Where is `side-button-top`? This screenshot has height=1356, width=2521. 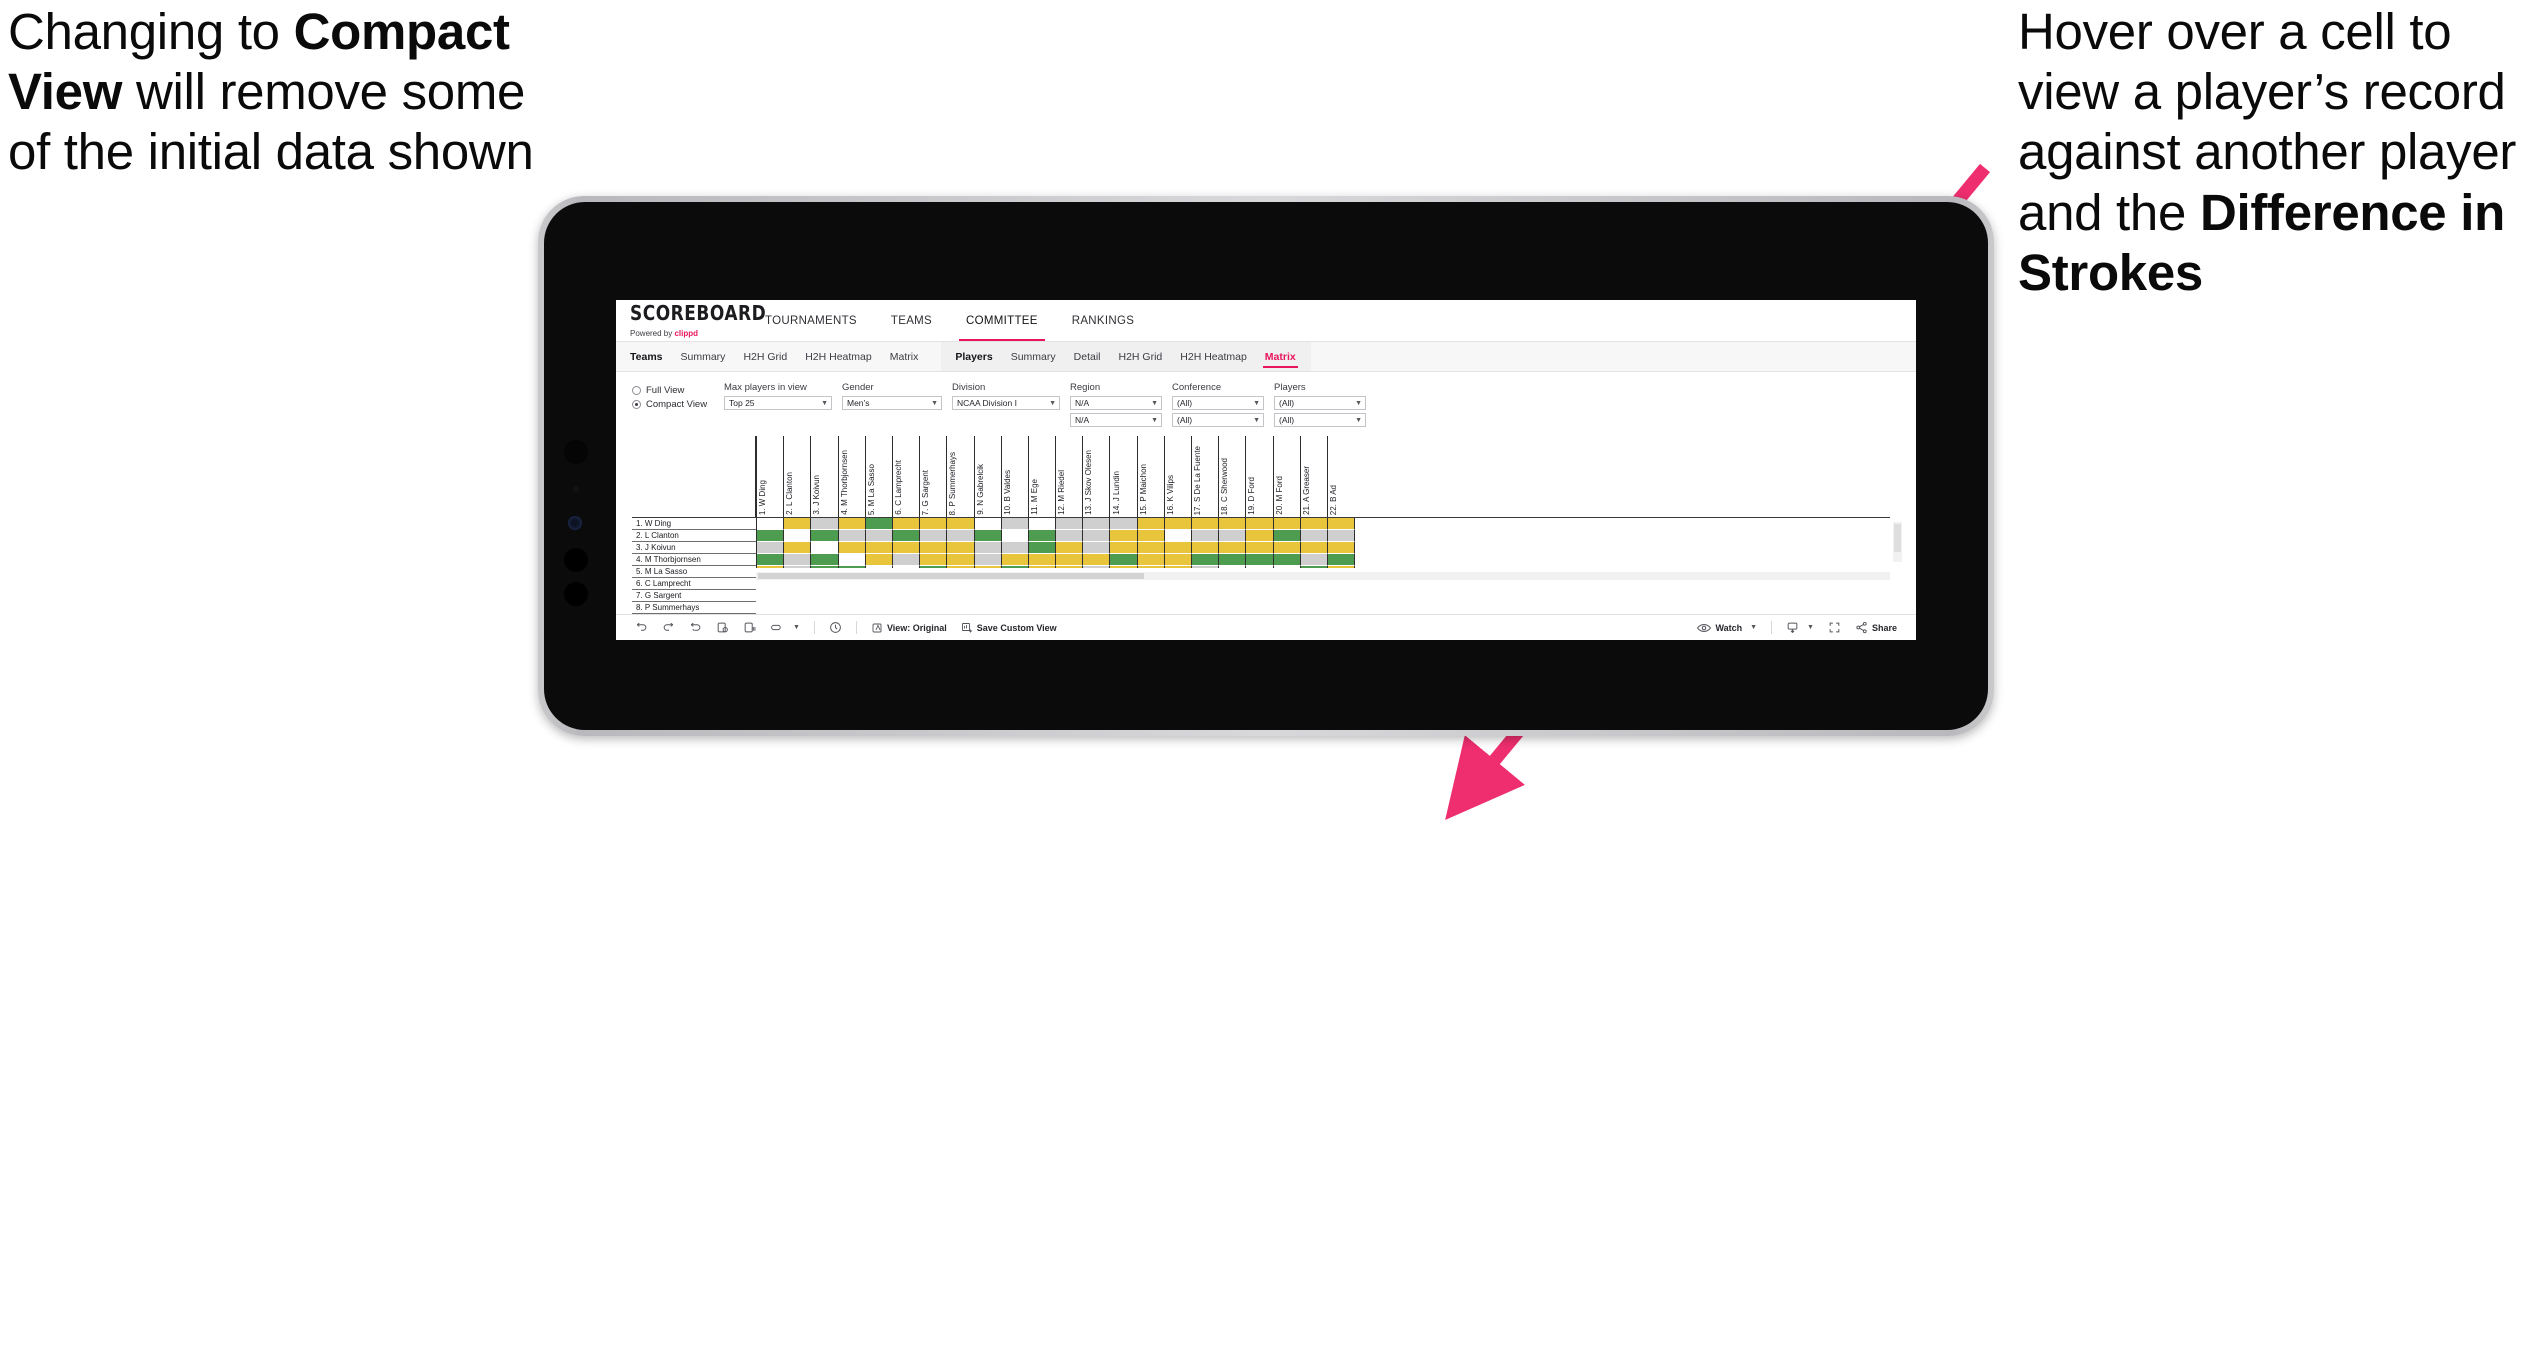
side-button-top is located at coordinates (576, 560).